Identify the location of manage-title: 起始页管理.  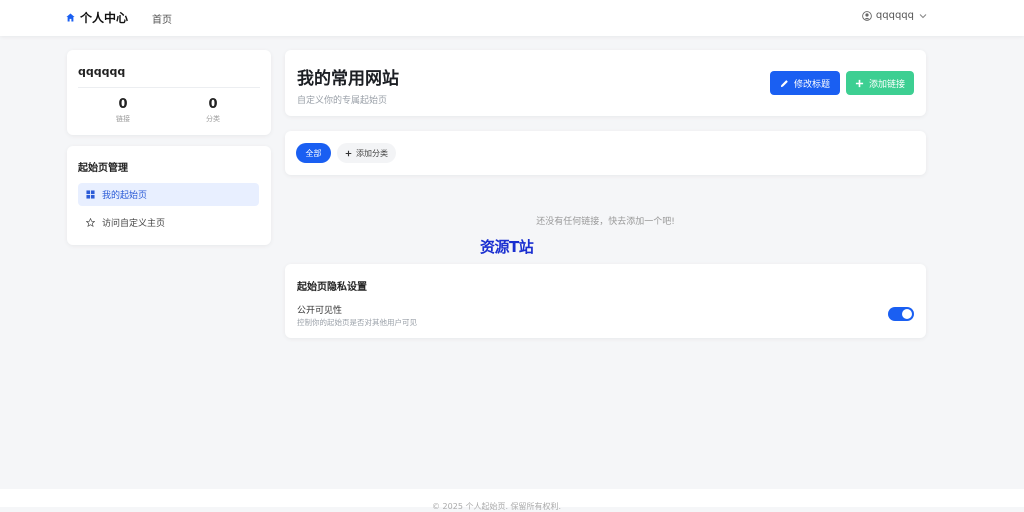
(103, 168).